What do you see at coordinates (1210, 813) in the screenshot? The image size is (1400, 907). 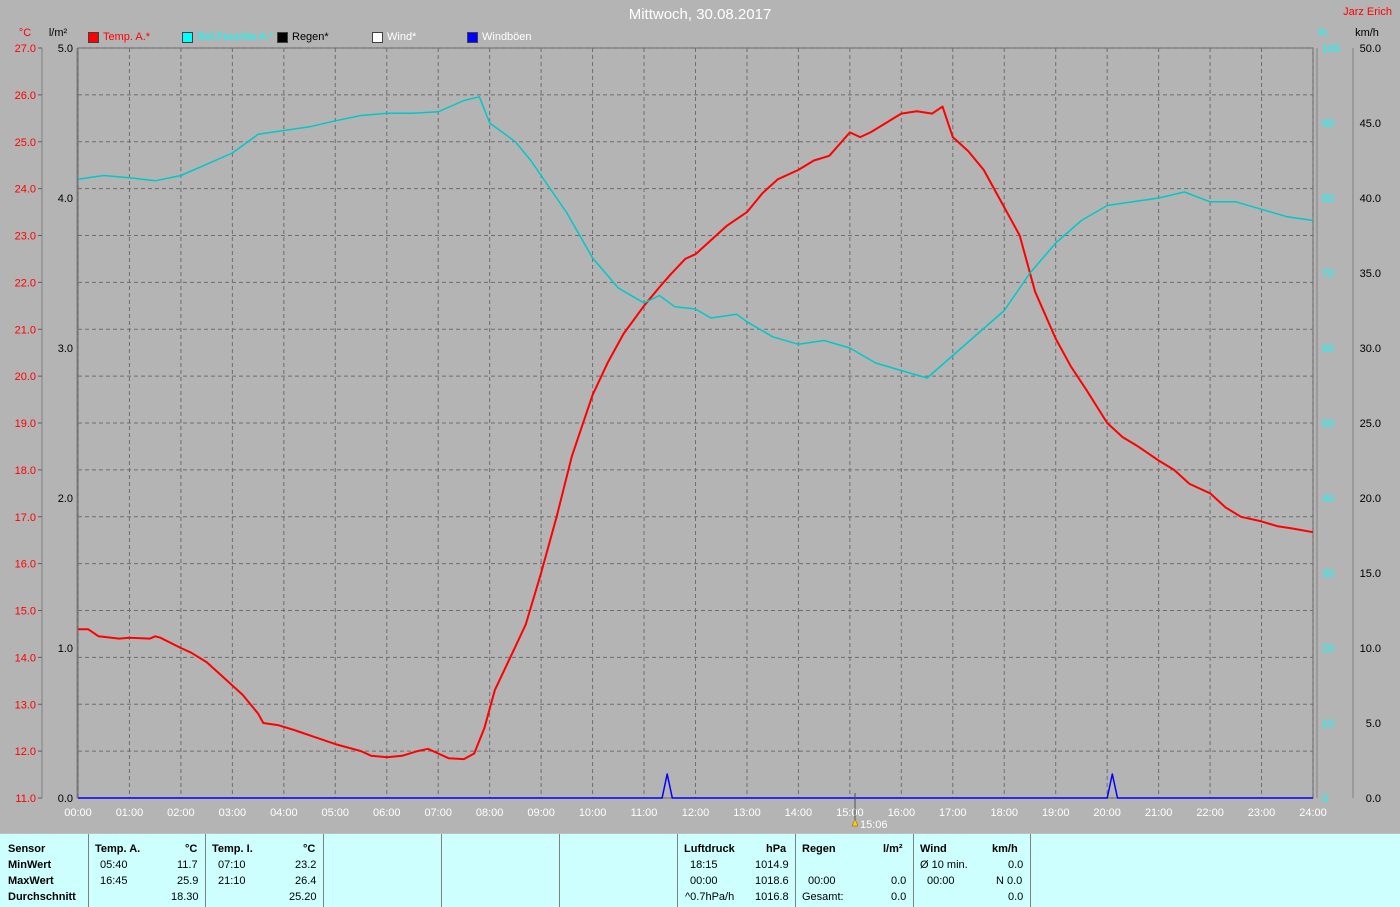 I see `x-tick-label: 22:00` at bounding box center [1210, 813].